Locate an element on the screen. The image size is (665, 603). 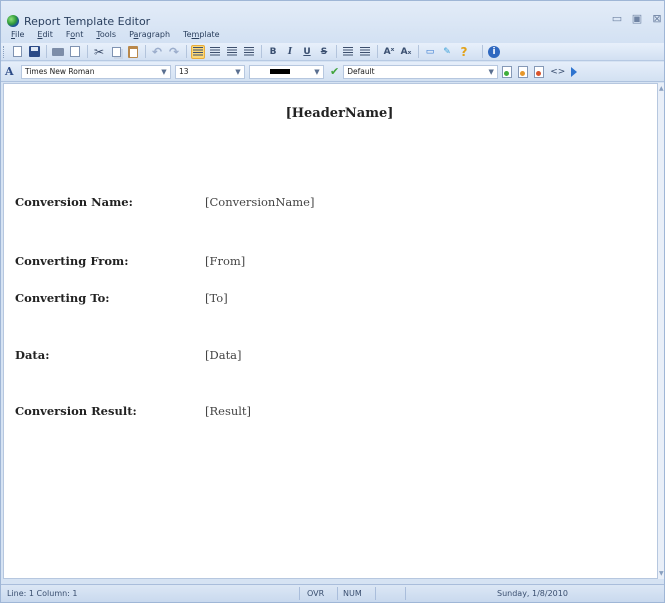
print-button is located at coordinates (58, 52).